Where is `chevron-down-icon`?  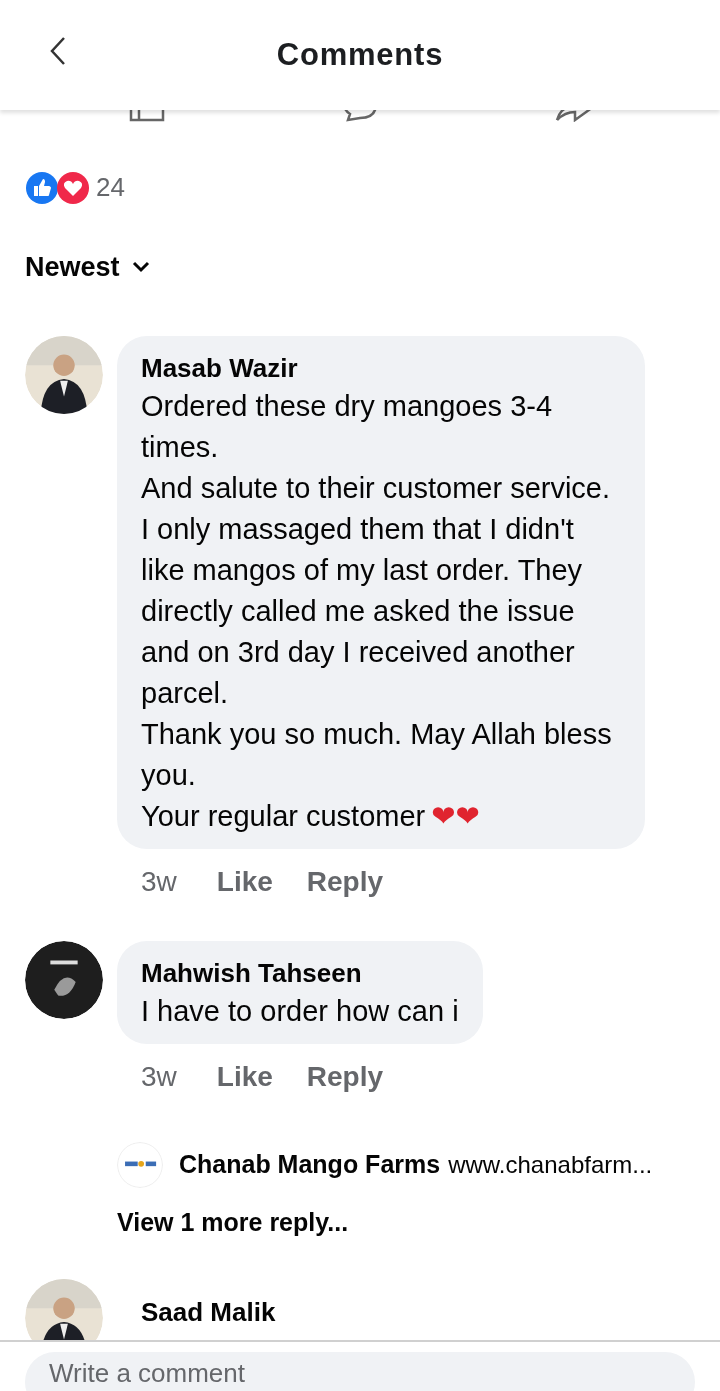
chevron-down-icon is located at coordinates (140, 267).